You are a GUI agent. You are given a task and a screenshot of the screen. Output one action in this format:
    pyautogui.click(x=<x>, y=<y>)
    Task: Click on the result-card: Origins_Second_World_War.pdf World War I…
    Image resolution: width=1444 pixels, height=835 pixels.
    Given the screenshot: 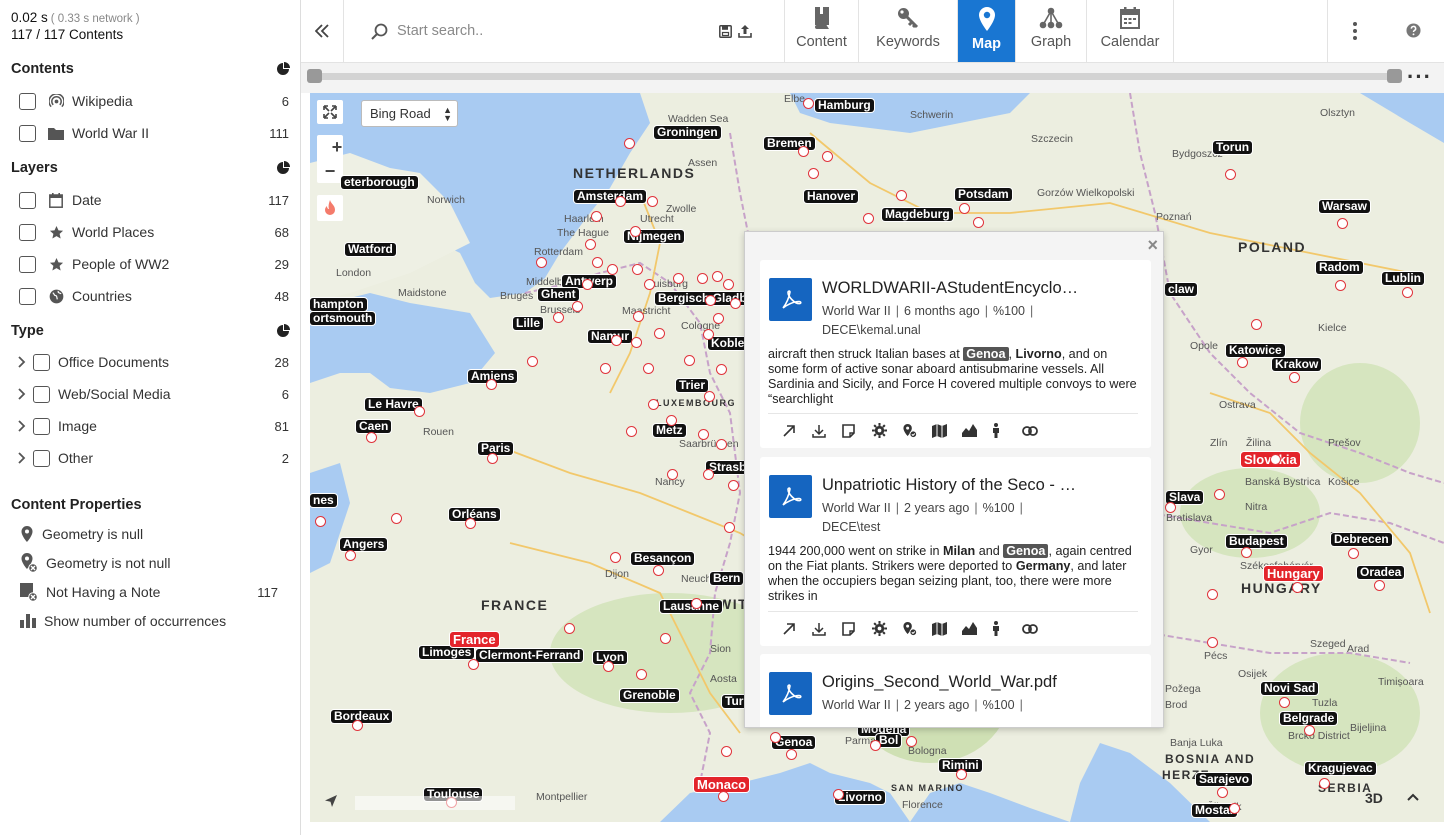 What is the action you would take?
    pyautogui.click(x=955, y=690)
    